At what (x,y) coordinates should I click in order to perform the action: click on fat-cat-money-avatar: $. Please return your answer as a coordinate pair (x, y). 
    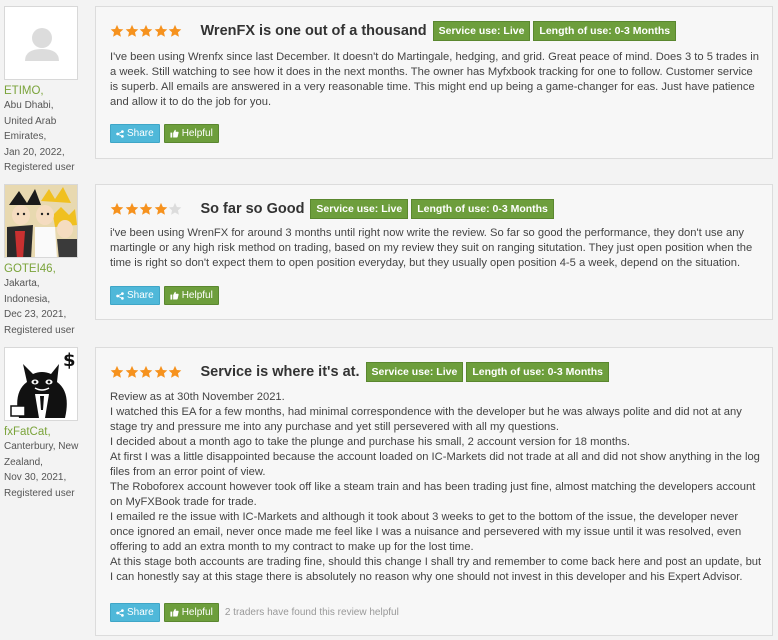
    Looking at the image, I should click on (41, 384).